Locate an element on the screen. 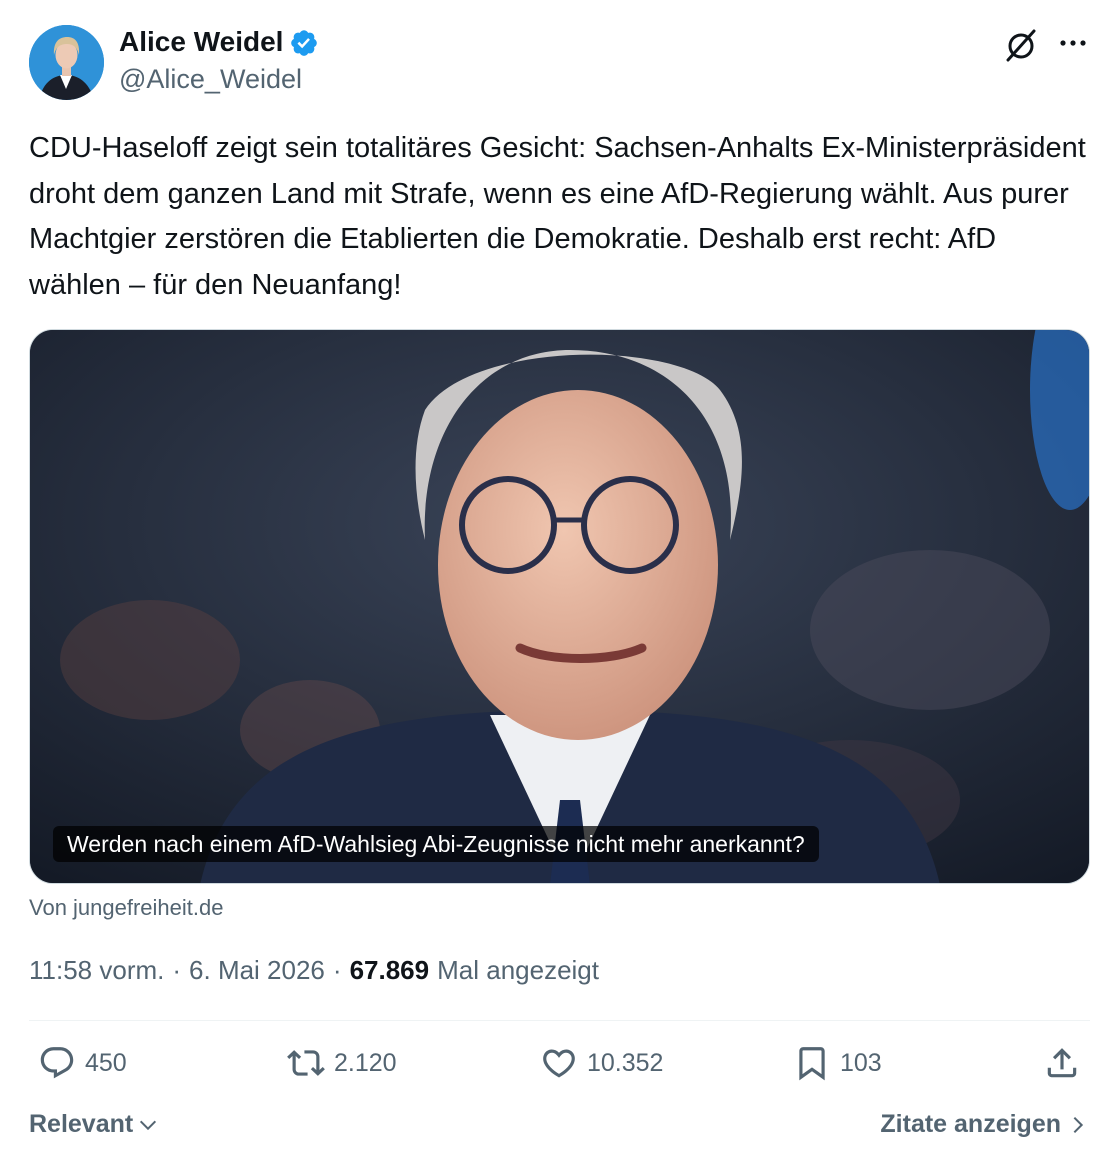 The width and height of the screenshot is (1111, 1158). grok-icon is located at coordinates (1021, 45).